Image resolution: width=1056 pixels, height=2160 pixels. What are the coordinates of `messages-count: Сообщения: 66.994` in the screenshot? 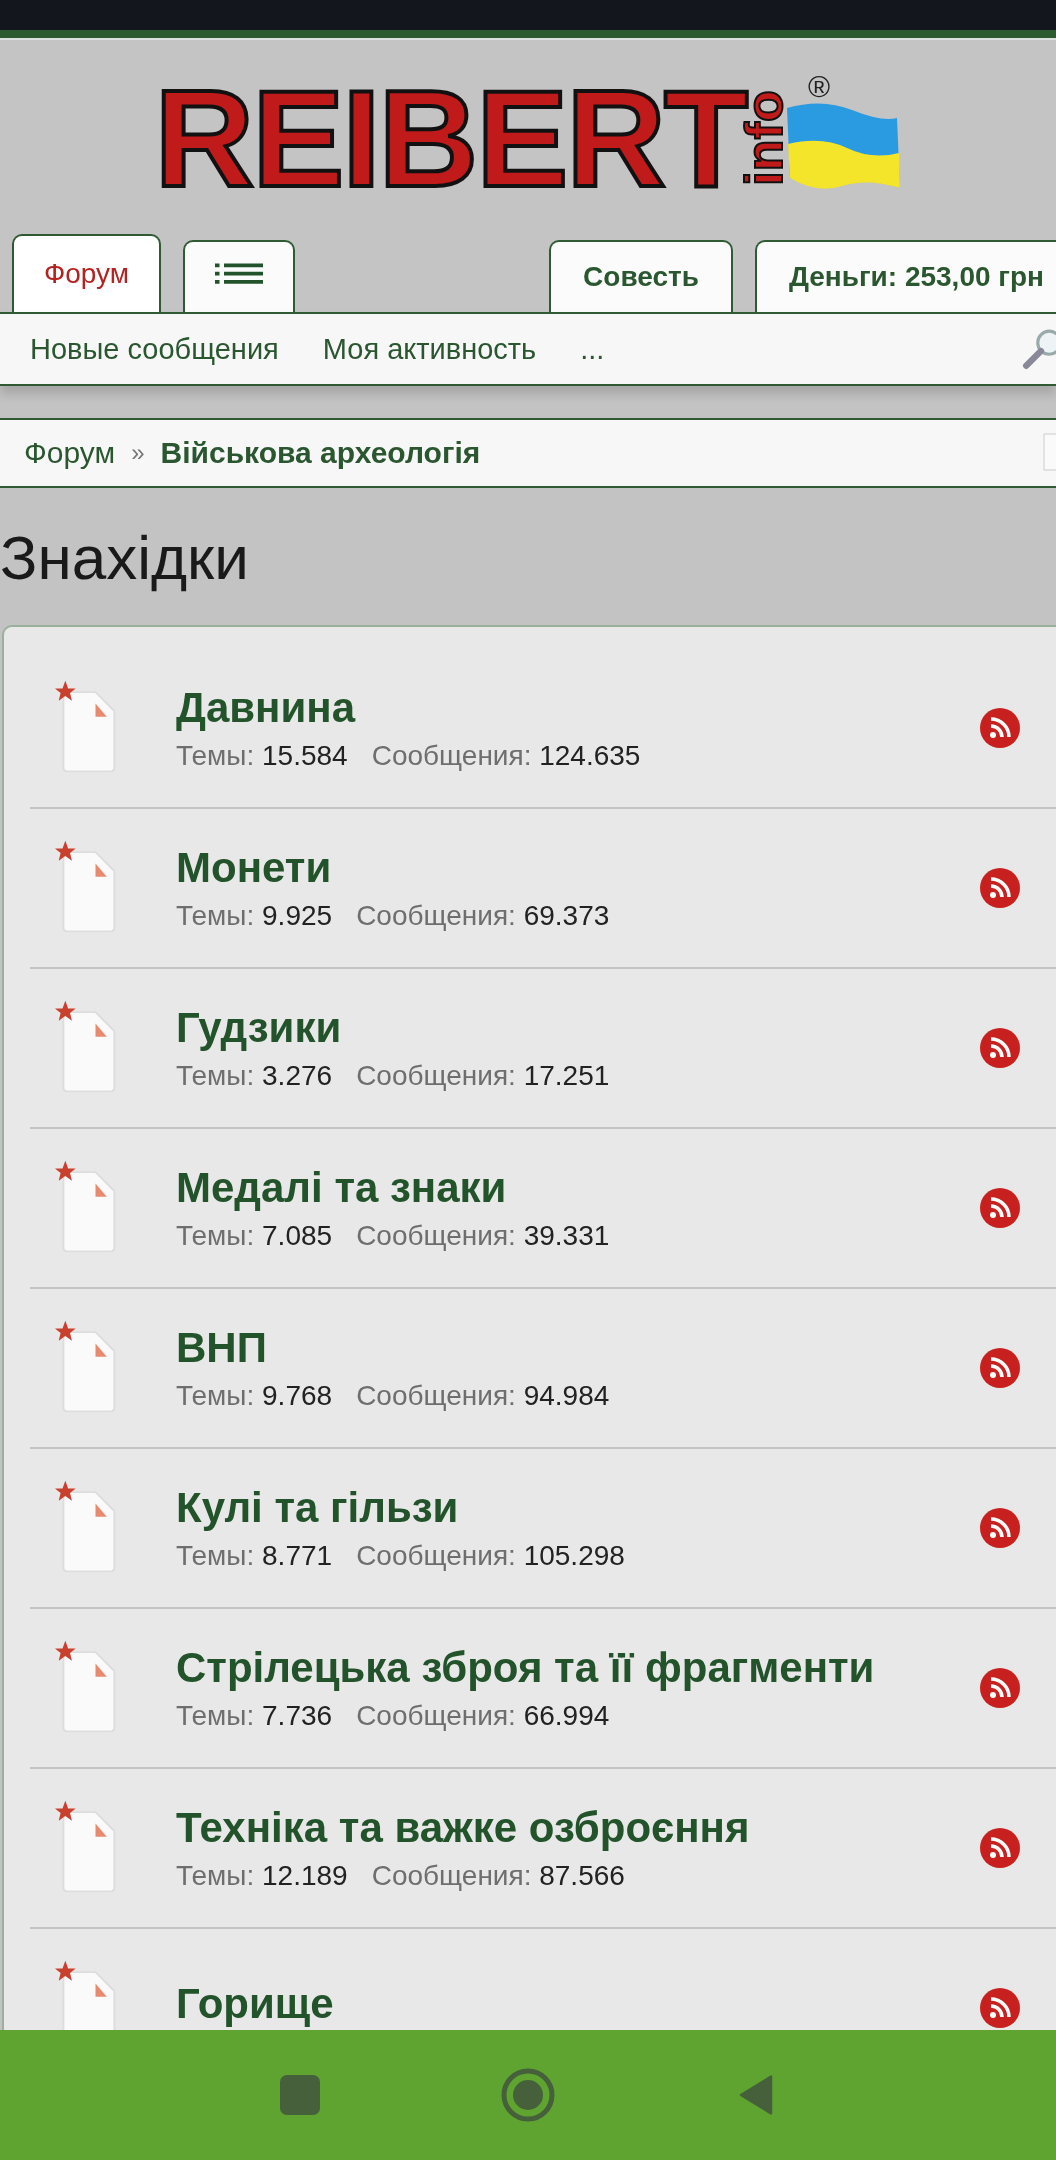 It's located at (483, 1716).